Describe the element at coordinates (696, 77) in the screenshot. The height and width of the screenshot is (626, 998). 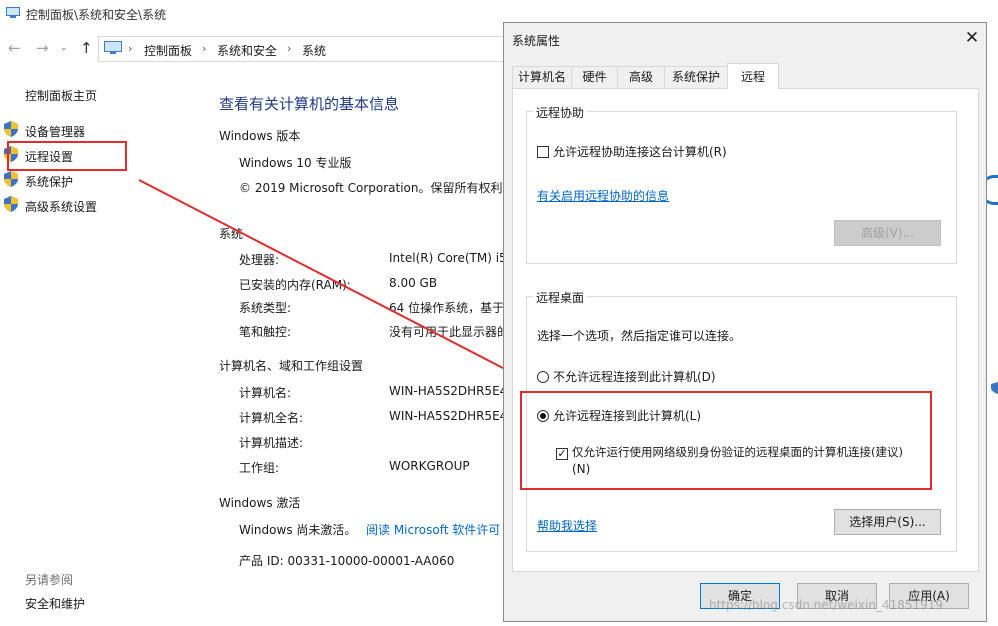
I see `tab-system-protection: 系统保护` at that location.